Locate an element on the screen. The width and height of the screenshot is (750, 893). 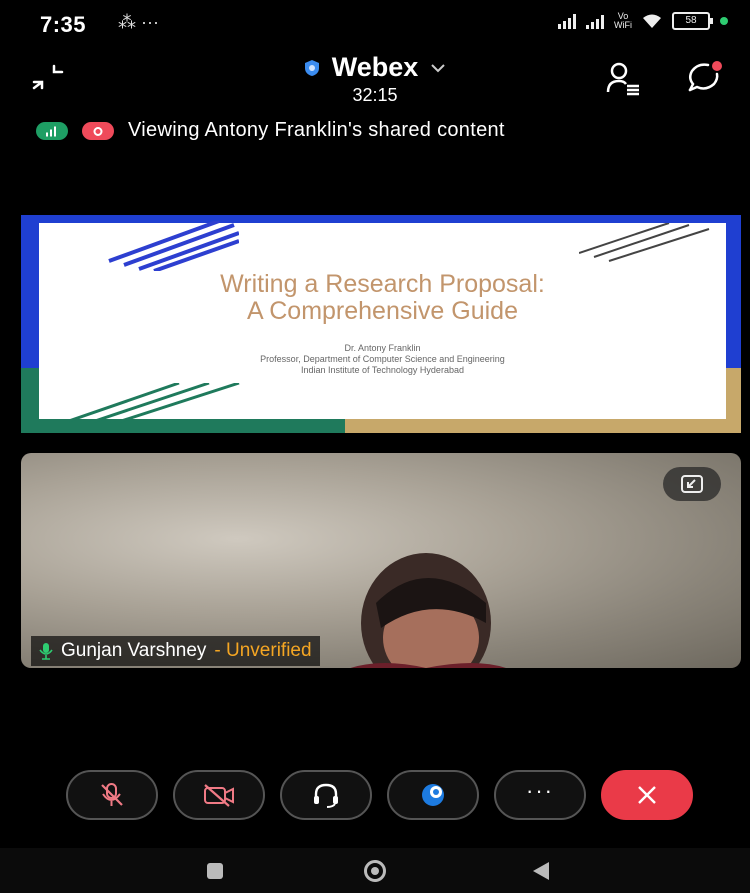
share-button is located at coordinates (433, 795).